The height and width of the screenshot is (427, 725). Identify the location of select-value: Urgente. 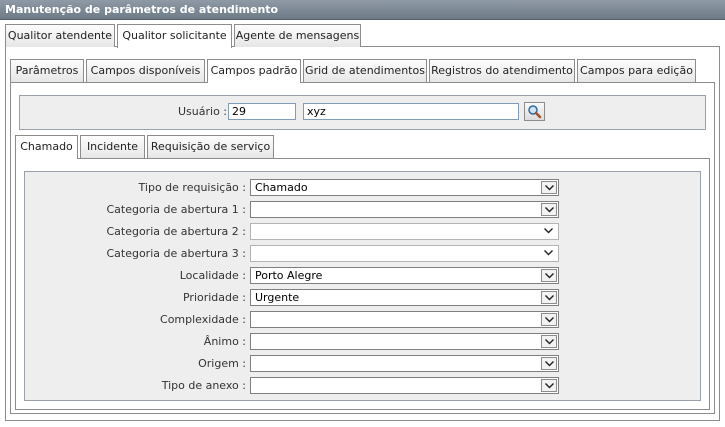
(277, 297).